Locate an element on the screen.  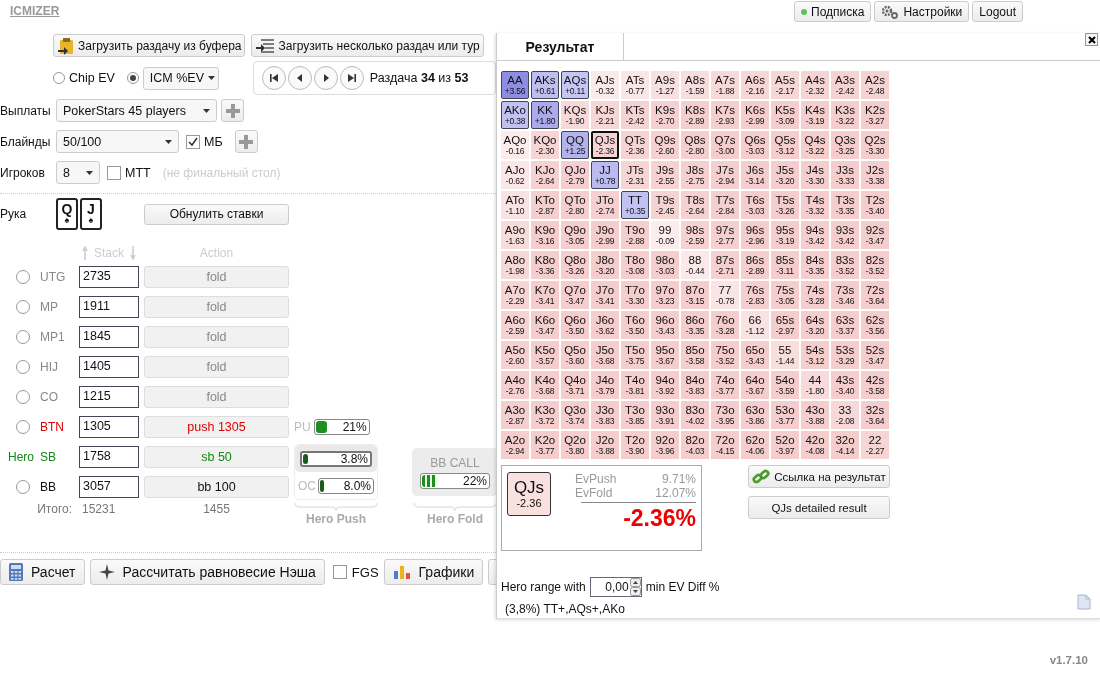
hand-cell: 84o -3.83 is located at coordinates (695, 385).